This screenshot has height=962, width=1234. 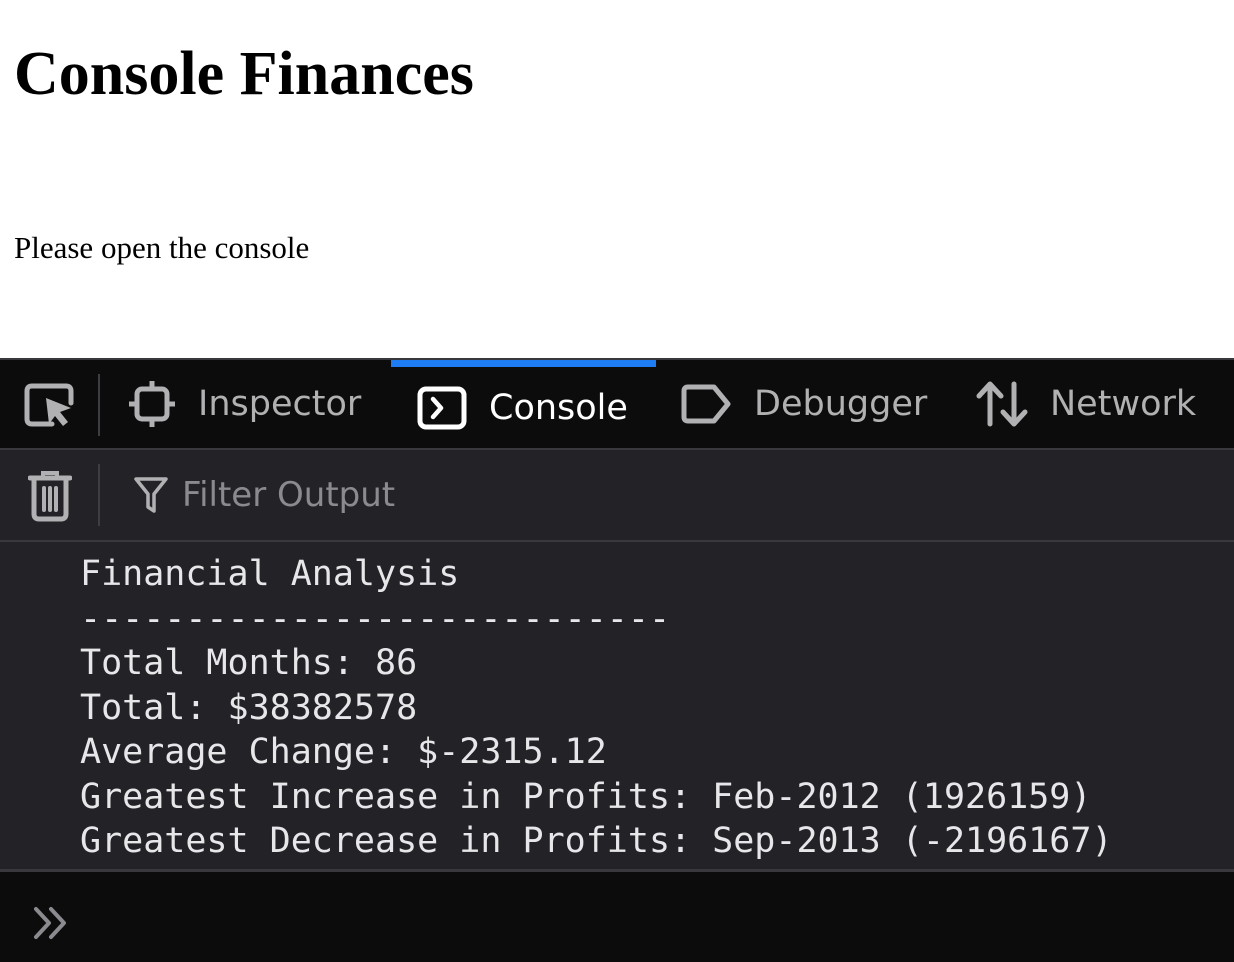 I want to click on tab-console: Console, so click(x=523, y=404).